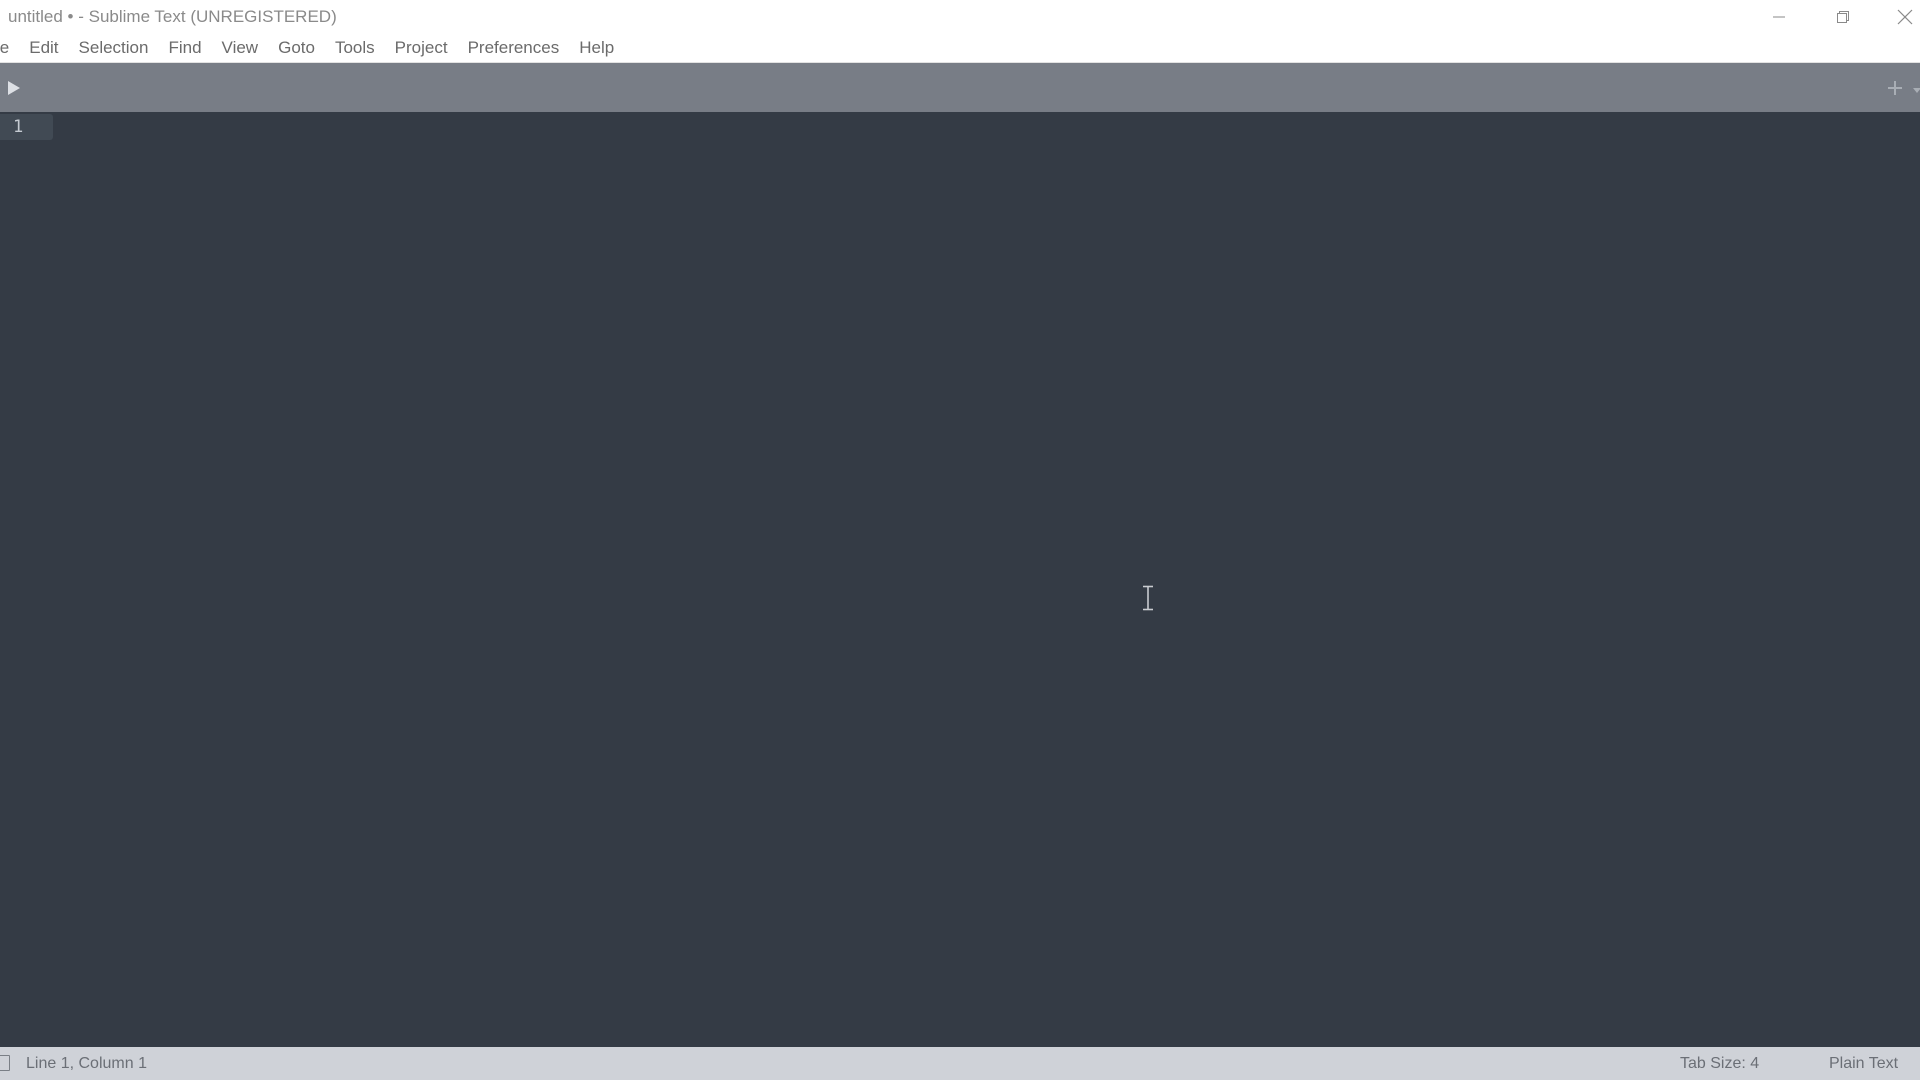  What do you see at coordinates (1863, 1064) in the screenshot?
I see `syntax-selector: Plain Text` at bounding box center [1863, 1064].